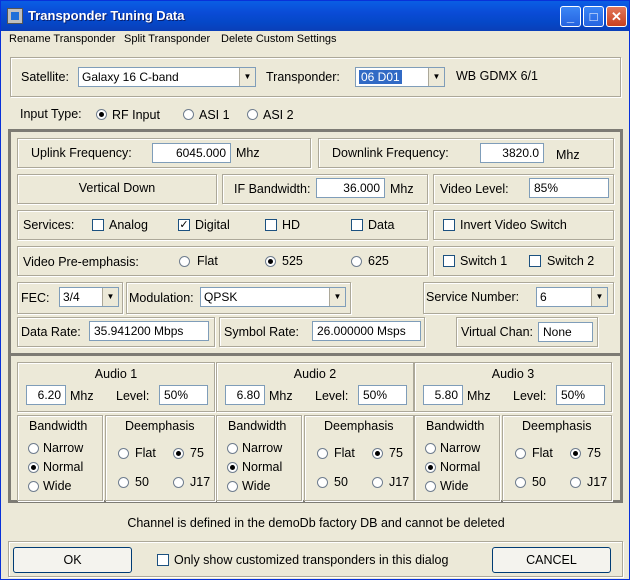 The image size is (630, 580). Describe the element at coordinates (303, 77) in the screenshot. I see `transponder-label: Transponder:` at that location.